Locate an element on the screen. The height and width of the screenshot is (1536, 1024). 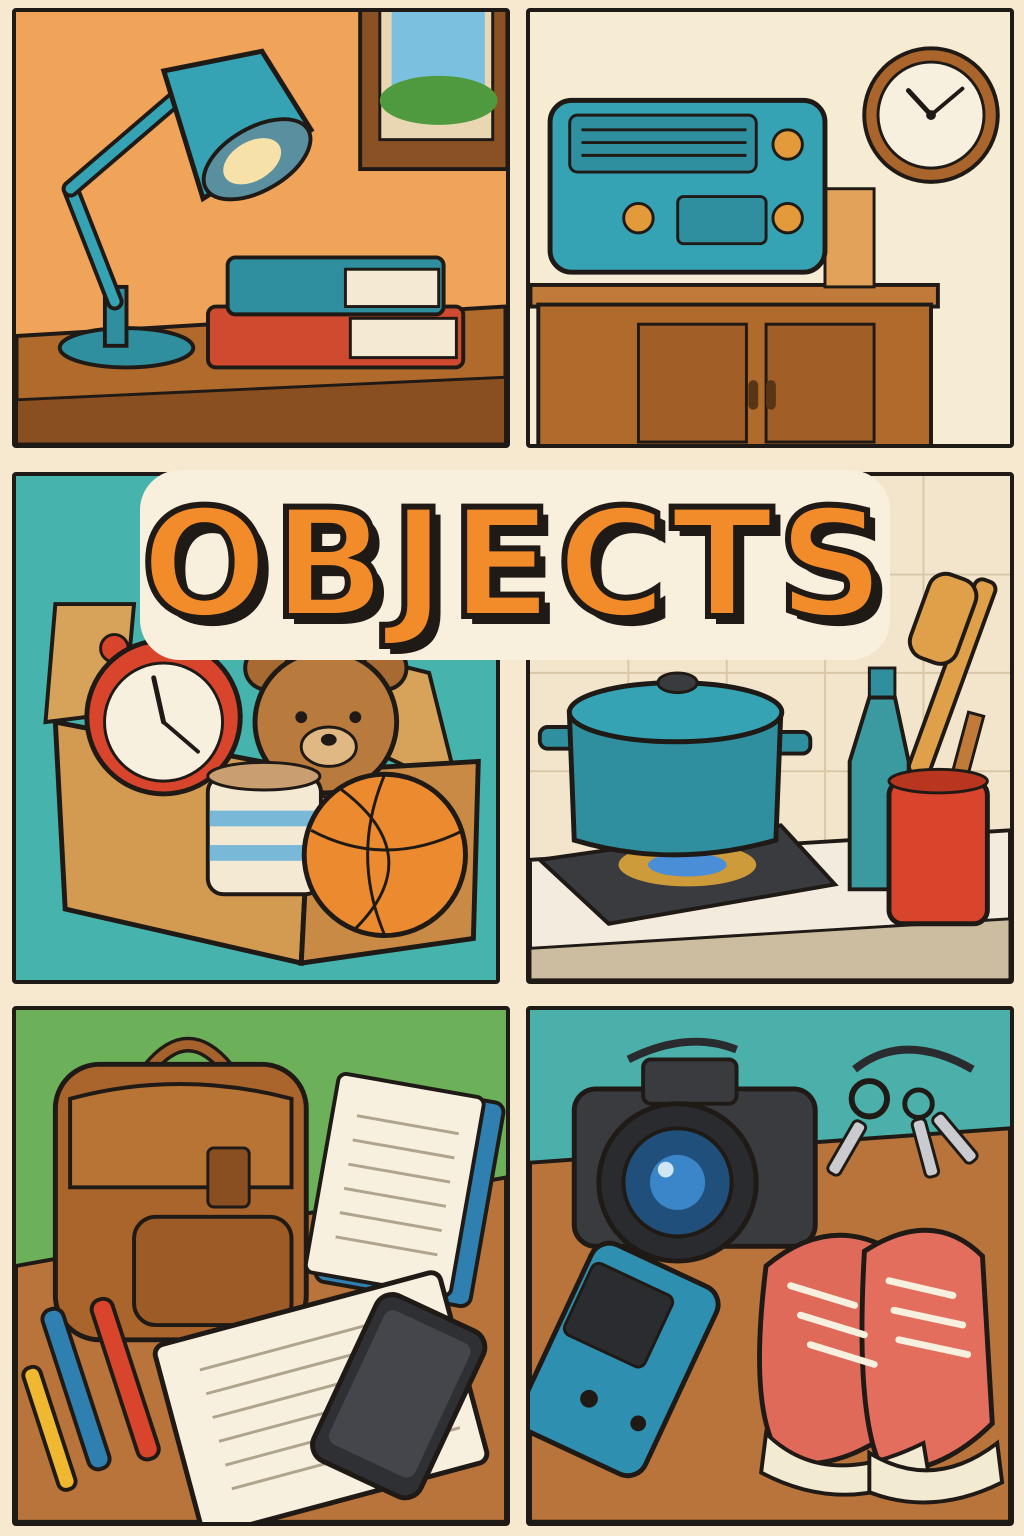
picture-frame-icon is located at coordinates (432, 92).